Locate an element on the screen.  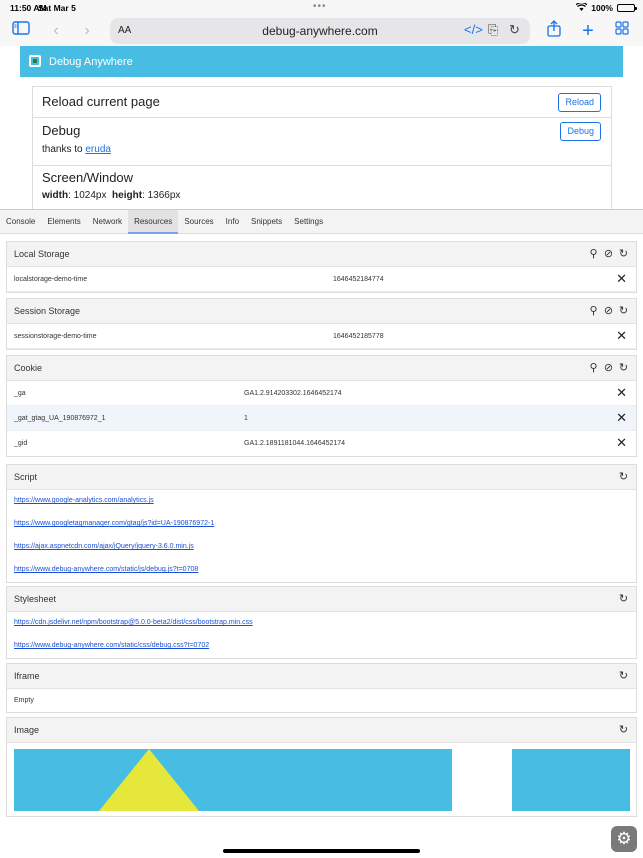
debug-card: Debug thanks to eruda Debug is located at coordinates (322, 142).